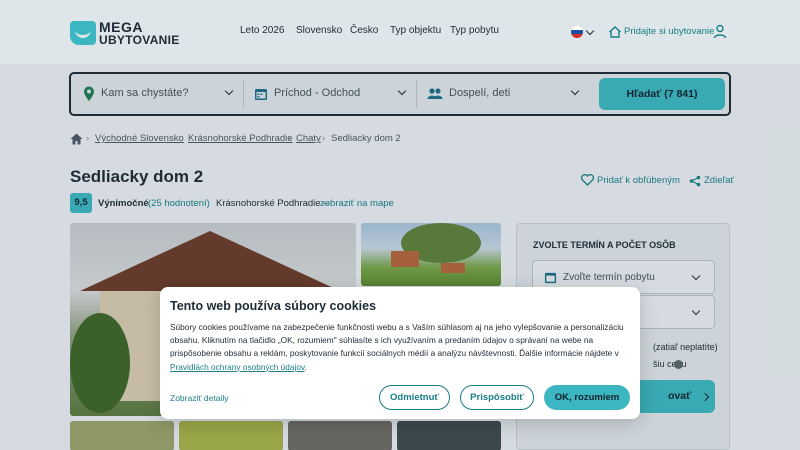 This screenshot has height=450, width=800. Describe the element at coordinates (474, 30) in the screenshot. I see `nav-item-typ-pobytu: Typ pobytu` at that location.